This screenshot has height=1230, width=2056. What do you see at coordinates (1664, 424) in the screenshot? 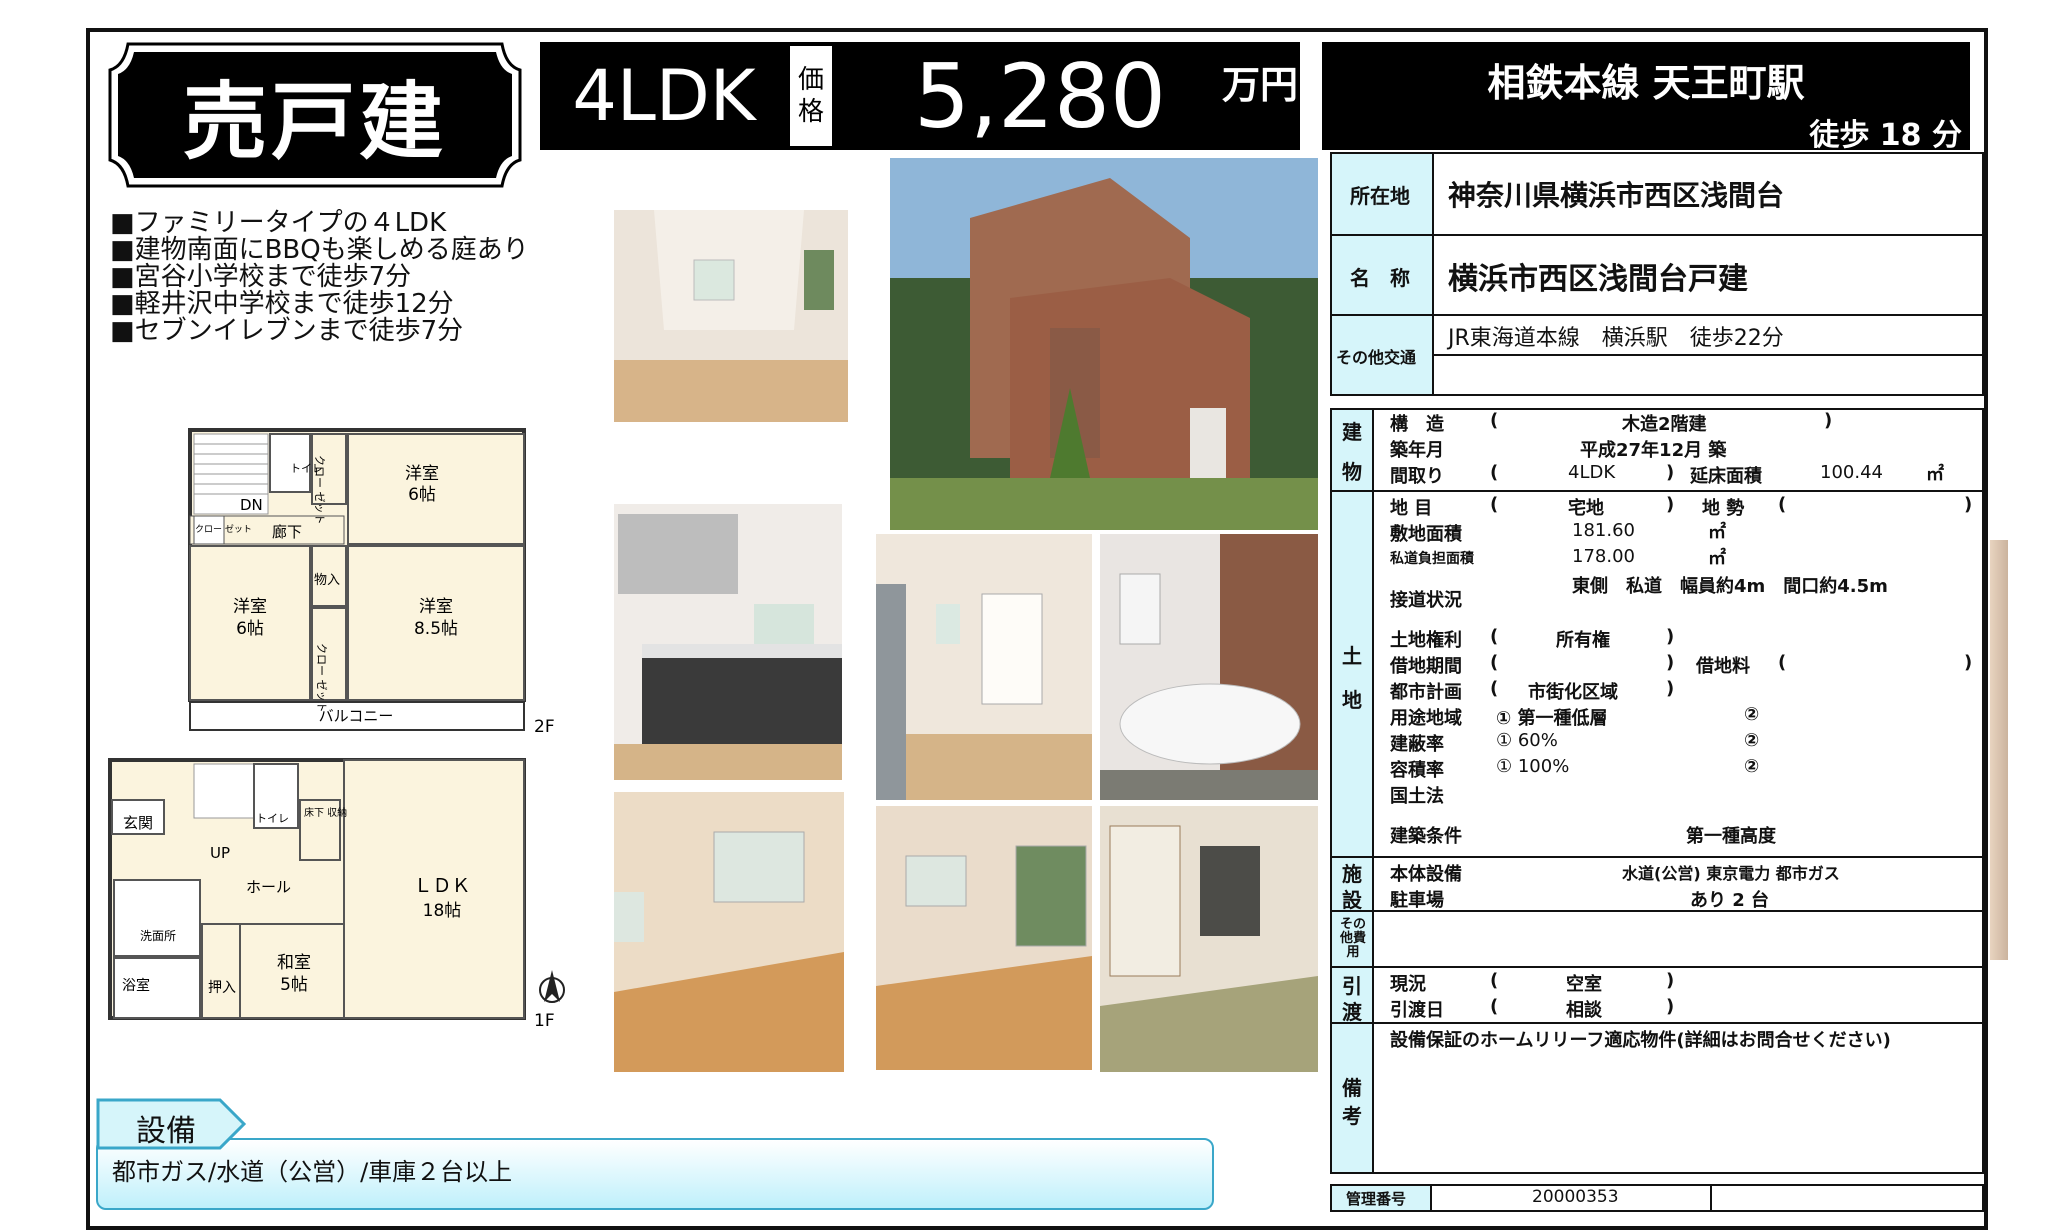
I see `structure-value: 木造2階建` at bounding box center [1664, 424].